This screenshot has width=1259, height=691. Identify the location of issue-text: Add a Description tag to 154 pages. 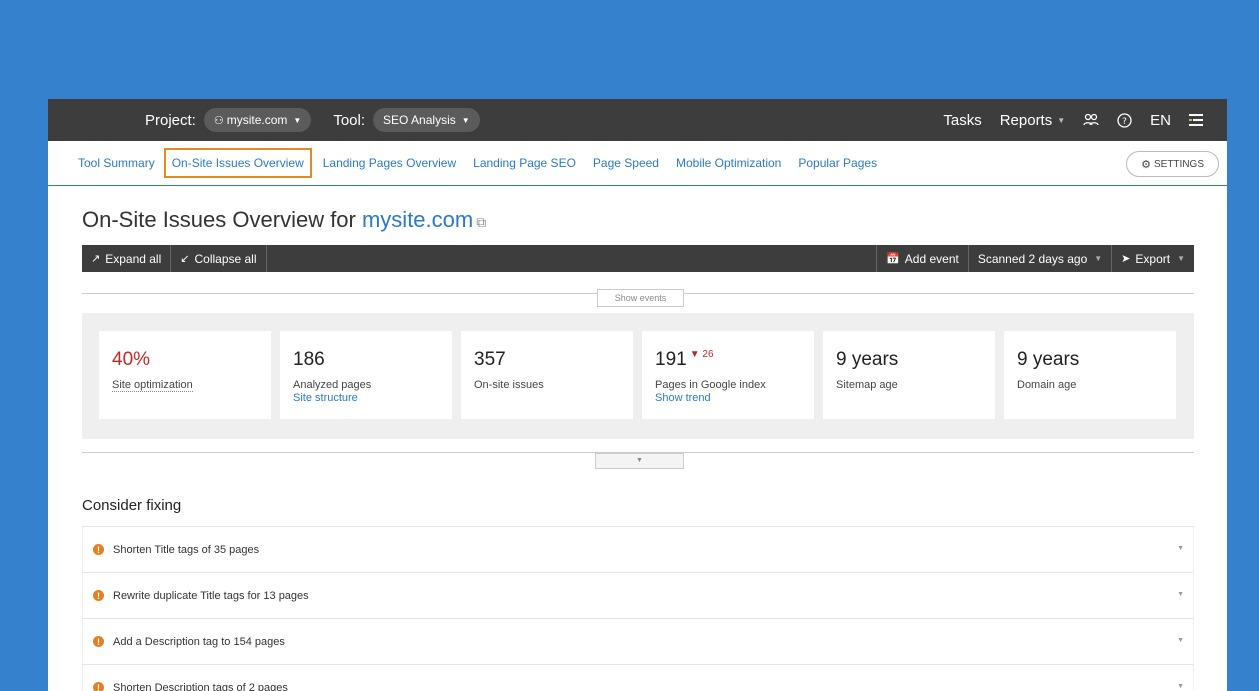
(199, 641).